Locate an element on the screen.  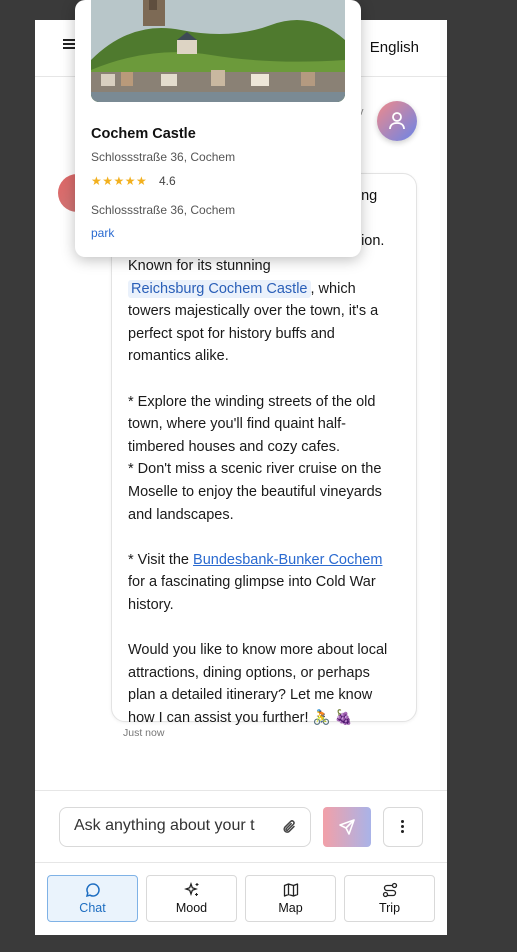
send-button is located at coordinates (347, 827).